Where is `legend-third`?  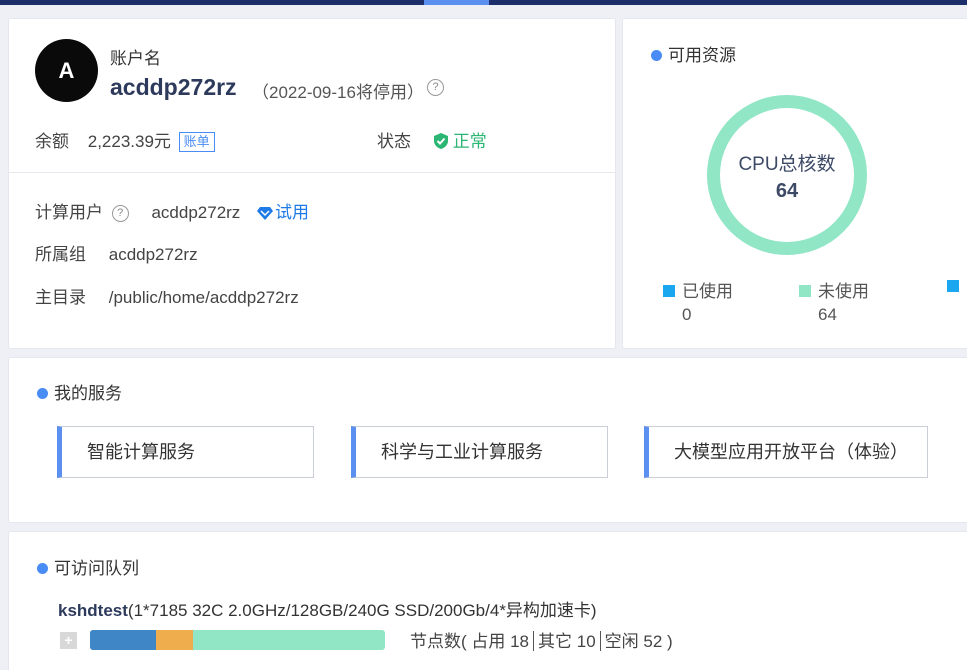
legend-third is located at coordinates (956, 287).